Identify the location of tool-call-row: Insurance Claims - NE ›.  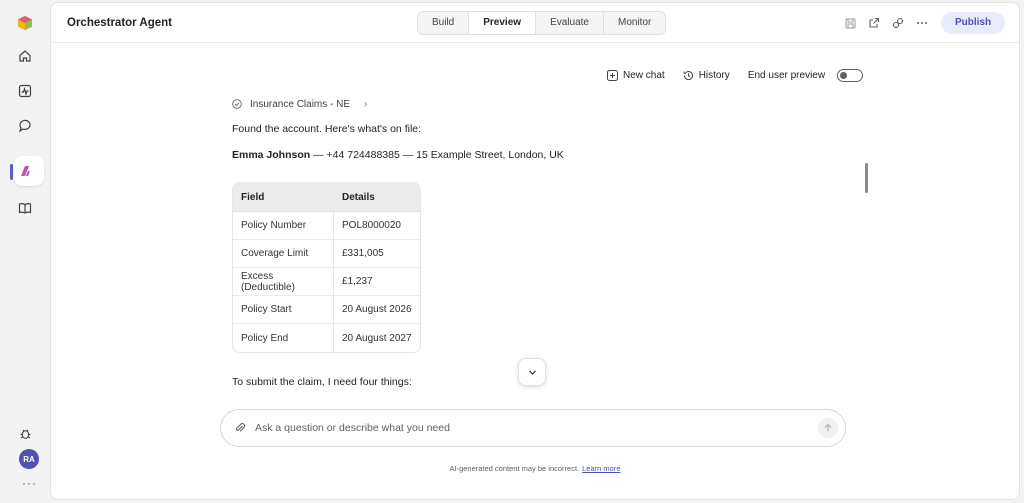
(532, 104).